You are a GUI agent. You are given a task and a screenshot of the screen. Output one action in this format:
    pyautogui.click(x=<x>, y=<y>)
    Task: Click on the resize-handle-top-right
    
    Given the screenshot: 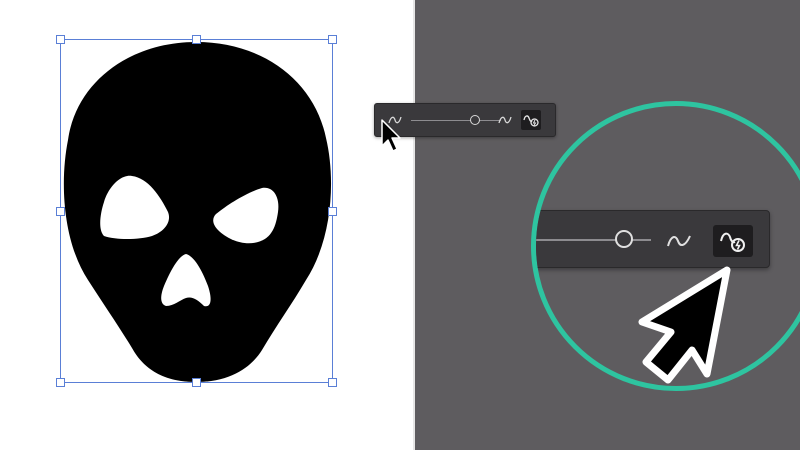 What is the action you would take?
    pyautogui.click(x=332, y=39)
    